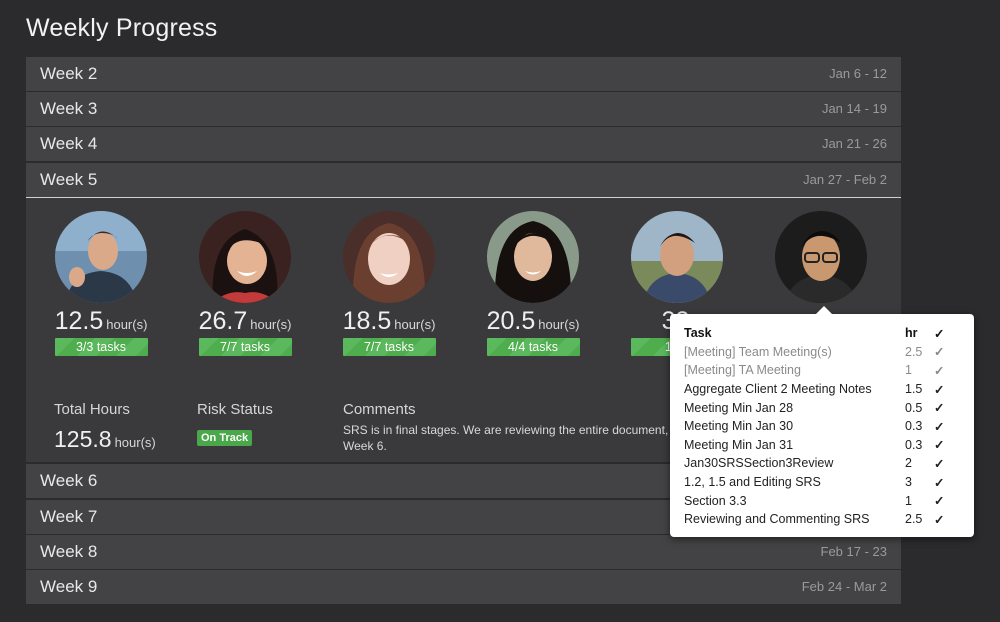 The width and height of the screenshot is (1000, 622). I want to click on task-name: Meeting Min Jan 30, so click(739, 426).